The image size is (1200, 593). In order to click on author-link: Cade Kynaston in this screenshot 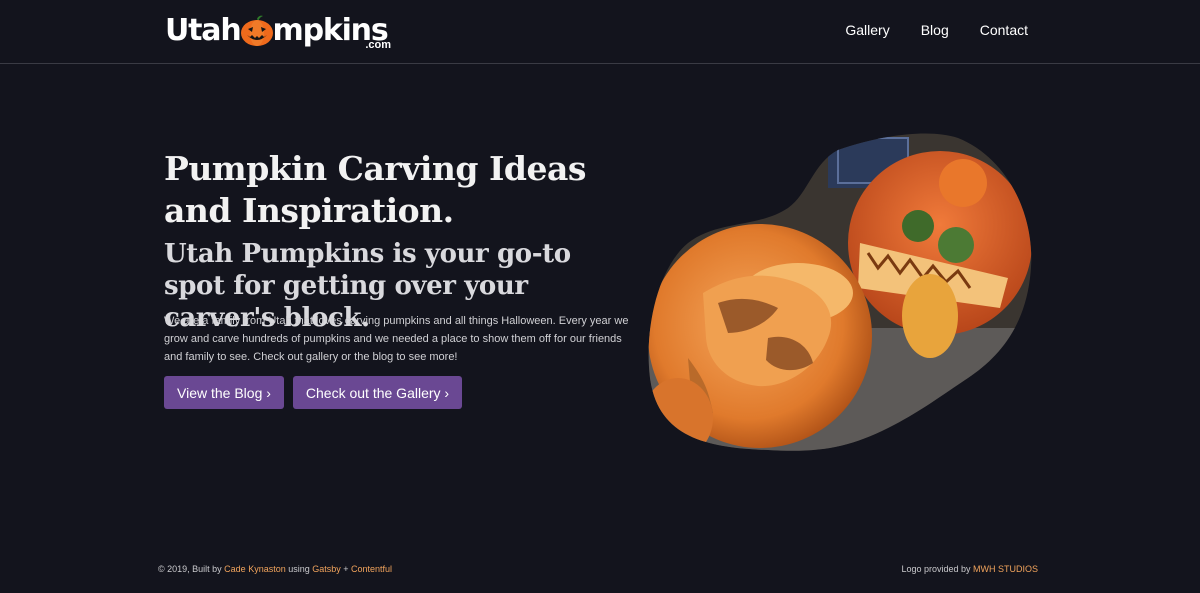, I will do `click(255, 569)`.